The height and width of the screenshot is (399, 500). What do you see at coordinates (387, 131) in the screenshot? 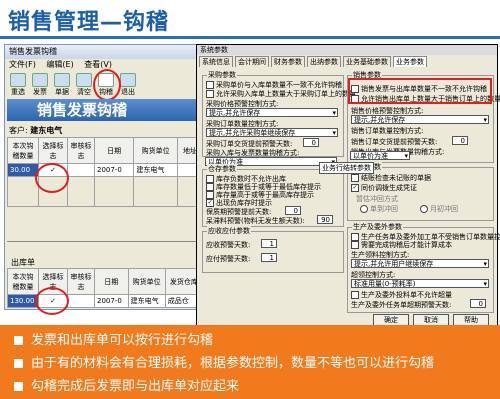
I see `field-label: 销售订单数量控制方式:` at bounding box center [387, 131].